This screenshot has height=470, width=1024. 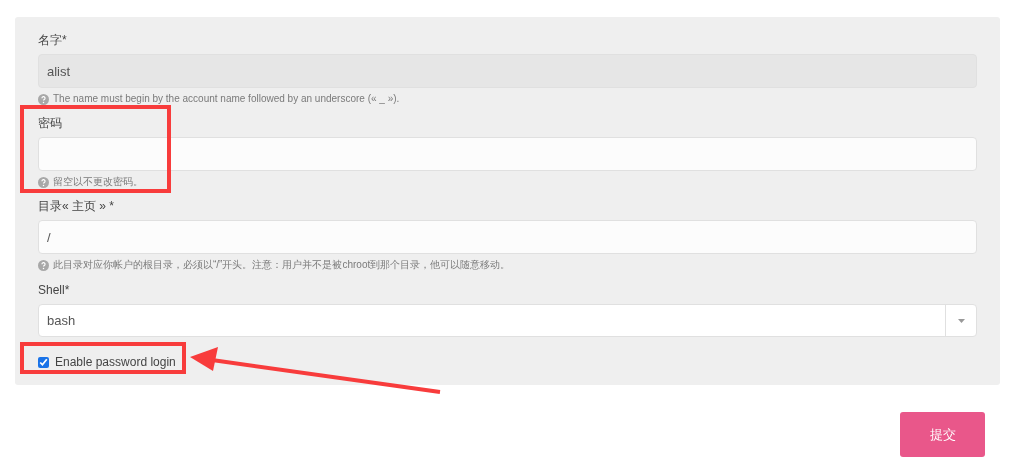 What do you see at coordinates (115, 362) in the screenshot?
I see `checkbox-label: Enable password login` at bounding box center [115, 362].